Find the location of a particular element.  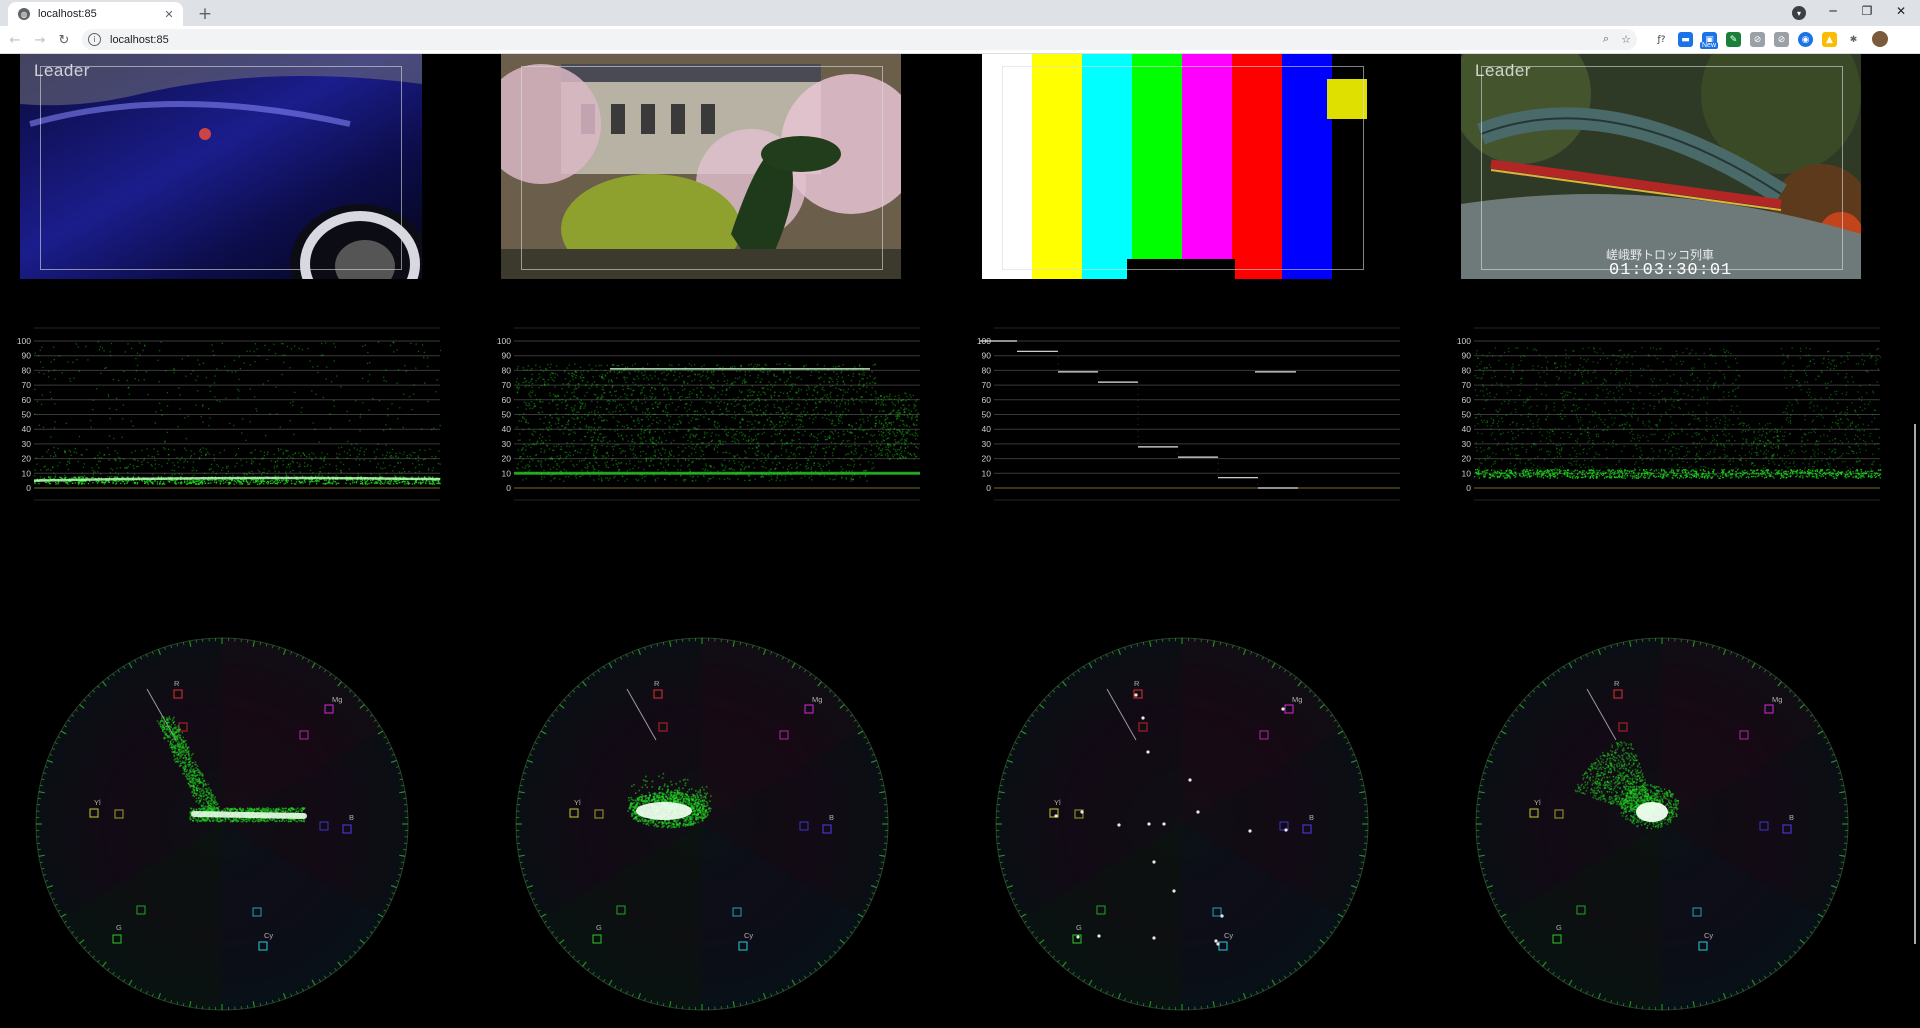

new-badge: New is located at coordinates (1709, 45).